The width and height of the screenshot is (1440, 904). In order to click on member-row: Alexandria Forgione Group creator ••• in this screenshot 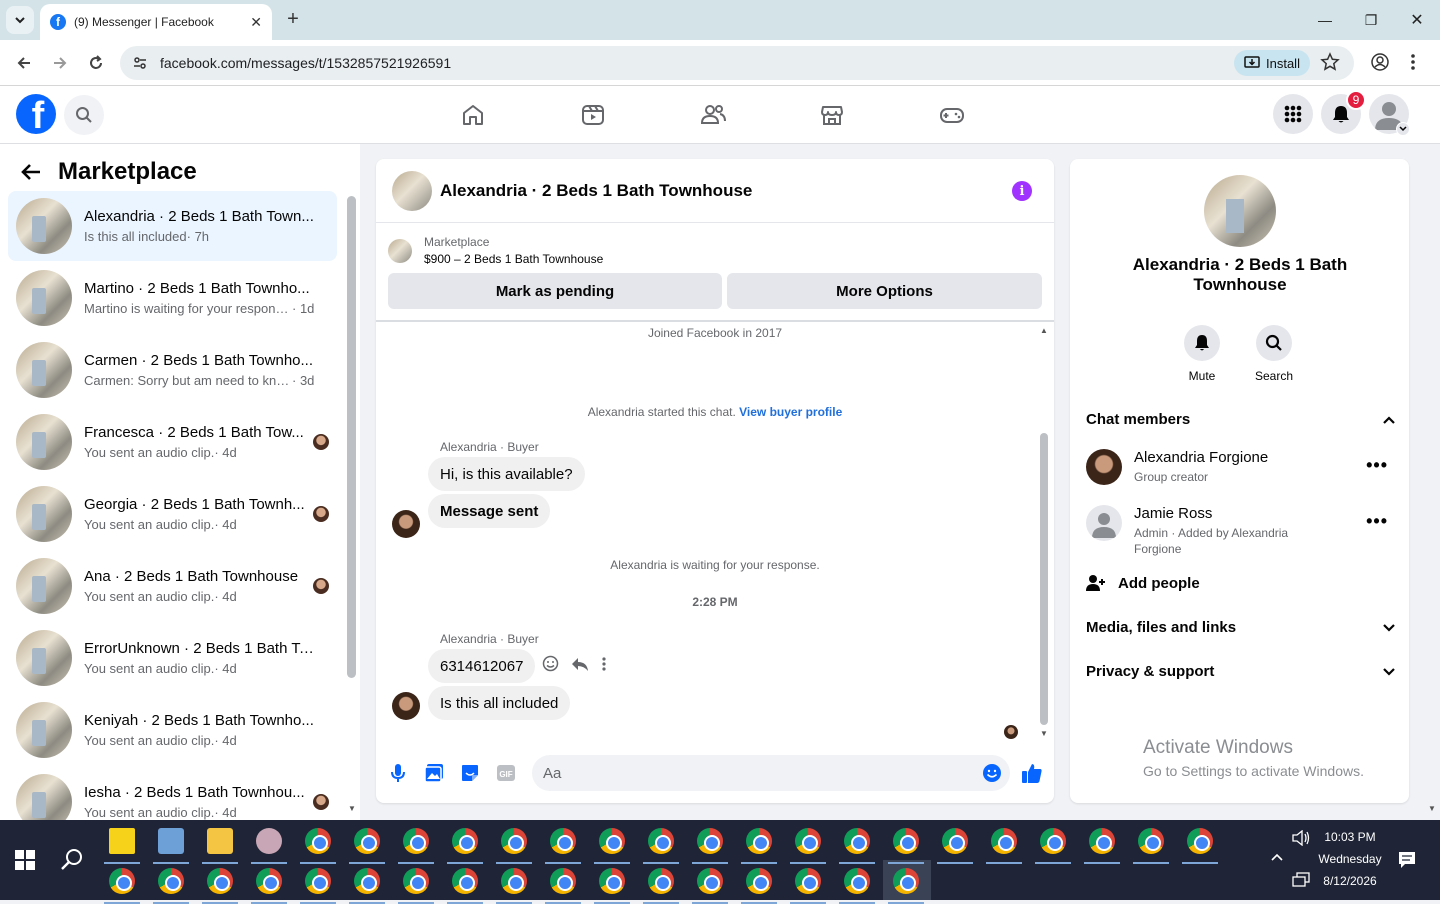, I will do `click(1241, 467)`.